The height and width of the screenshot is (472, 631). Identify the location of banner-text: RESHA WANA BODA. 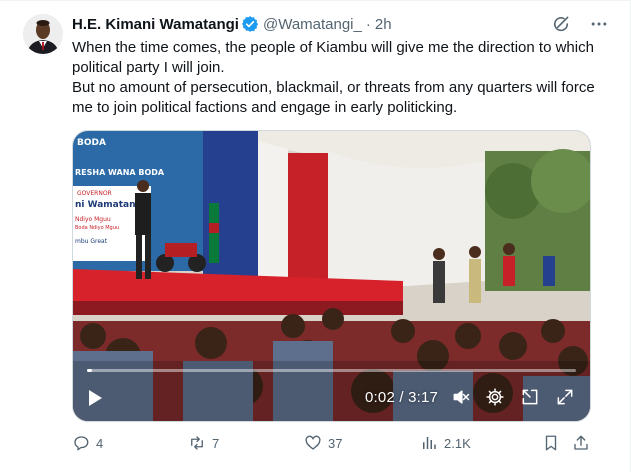
(120, 172).